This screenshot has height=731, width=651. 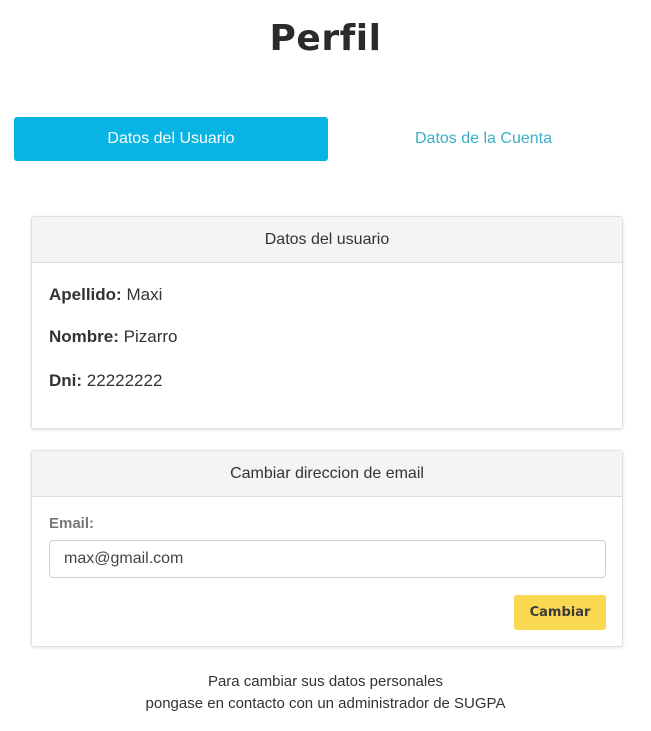 I want to click on field-apellido-label: Apellido:, so click(x=85, y=294).